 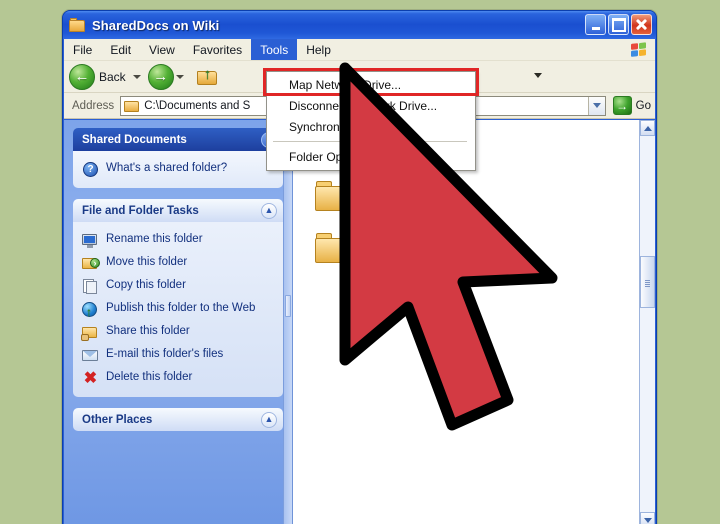 I want to click on panel-header: Other Places ▲, so click(x=178, y=419).